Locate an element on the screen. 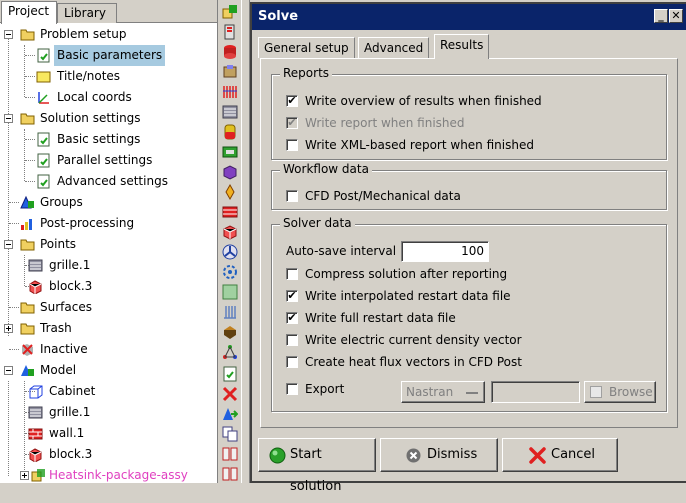 Image resolution: width=686 pixels, height=503 pixels. workflow-group-title: Workflow data is located at coordinates (326, 169).